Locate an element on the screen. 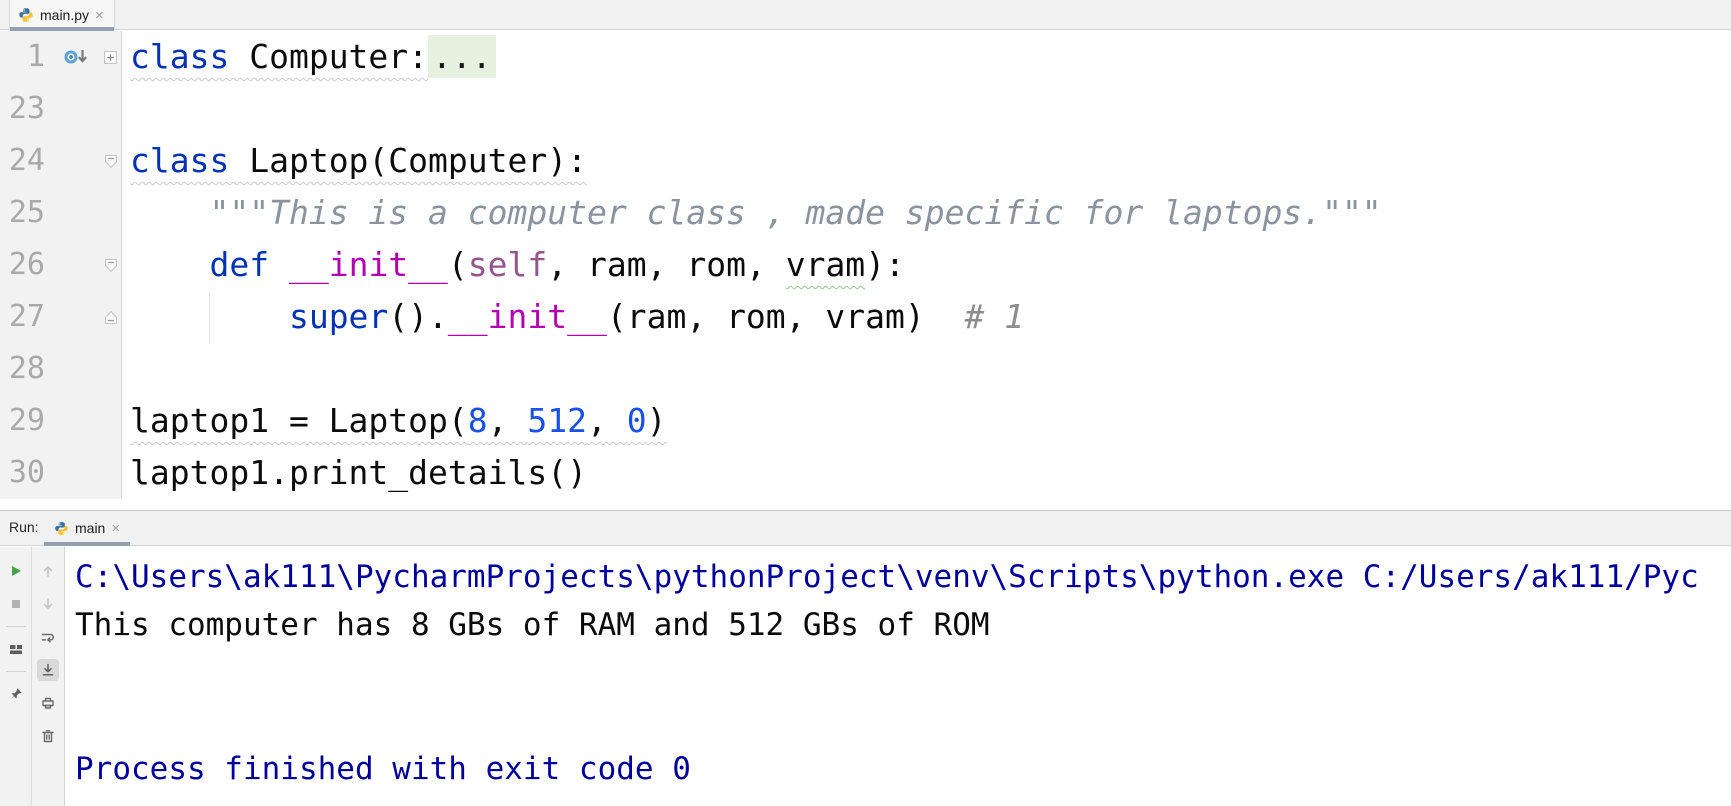 The height and width of the screenshot is (806, 1731). run-tool-window-header: Run: main × is located at coordinates (865, 528).